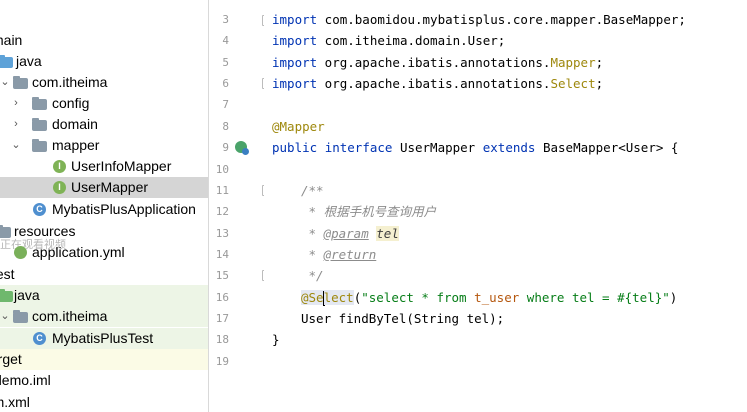 This screenshot has height=412, width=747. What do you see at coordinates (104, 103) in the screenshot?
I see `tree-item-config: › config` at bounding box center [104, 103].